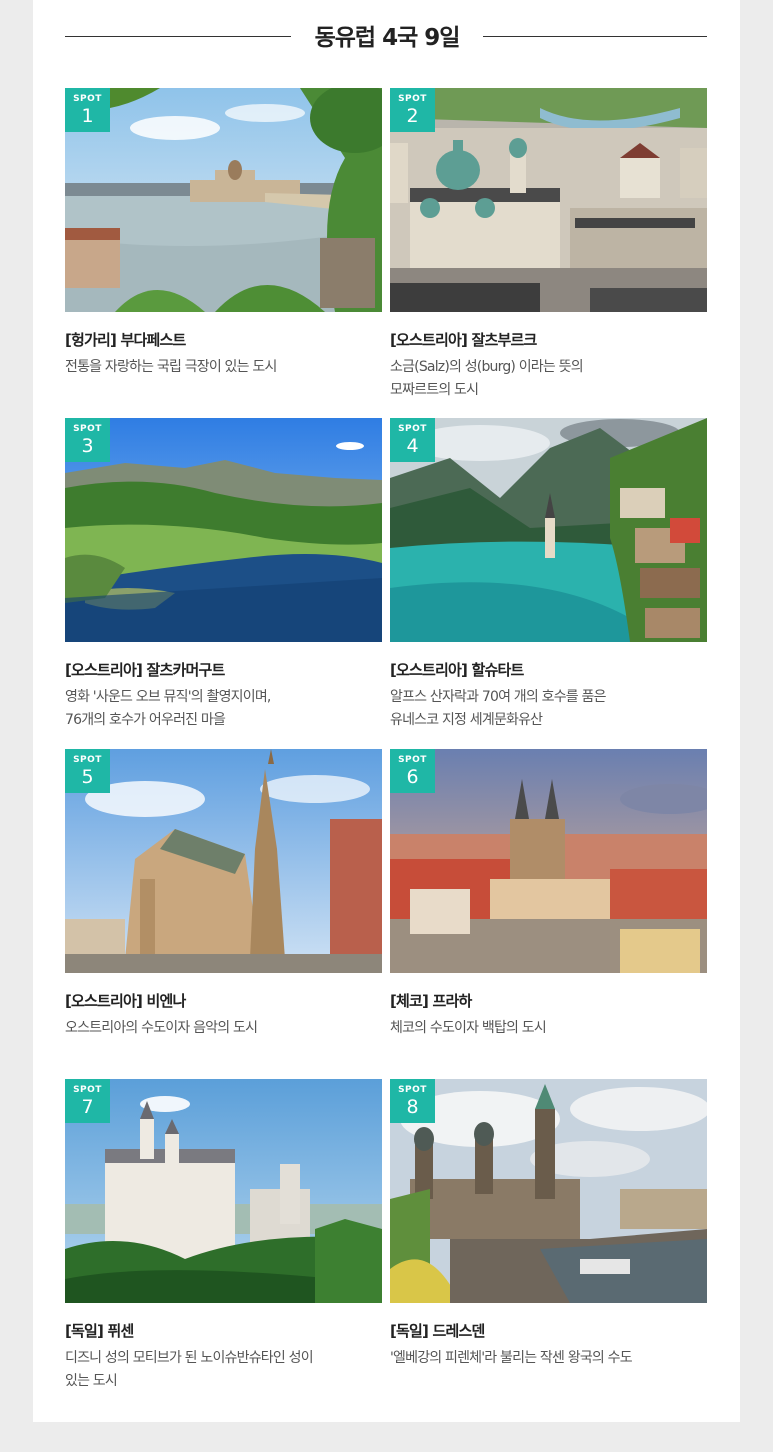  I want to click on page-title: 동유럽 4국 9일, so click(387, 38).